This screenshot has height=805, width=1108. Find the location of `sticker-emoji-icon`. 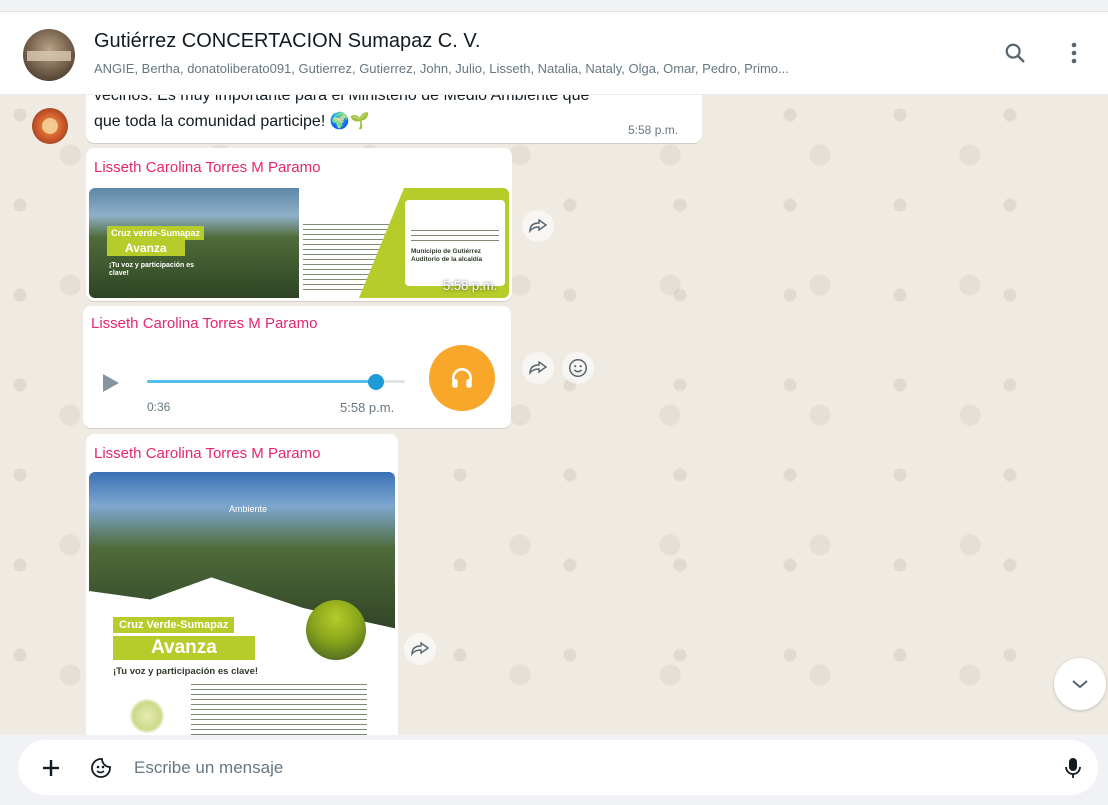

sticker-emoji-icon is located at coordinates (101, 768).